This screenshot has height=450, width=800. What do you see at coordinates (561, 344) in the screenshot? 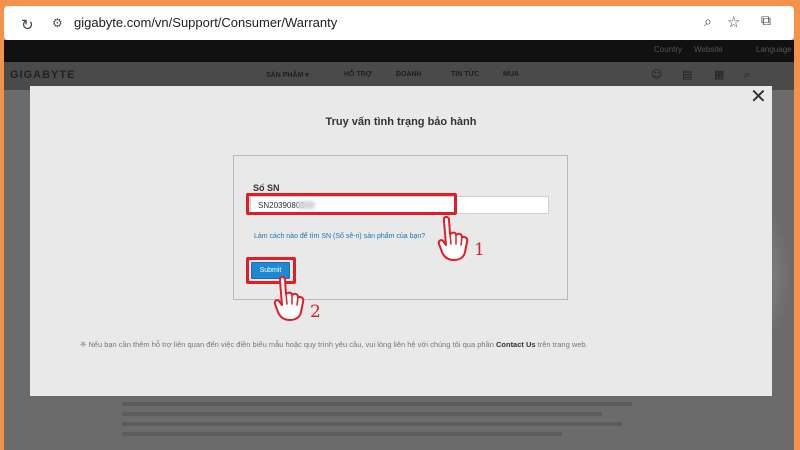
I see `footnote-suffix: trên trang web.` at bounding box center [561, 344].